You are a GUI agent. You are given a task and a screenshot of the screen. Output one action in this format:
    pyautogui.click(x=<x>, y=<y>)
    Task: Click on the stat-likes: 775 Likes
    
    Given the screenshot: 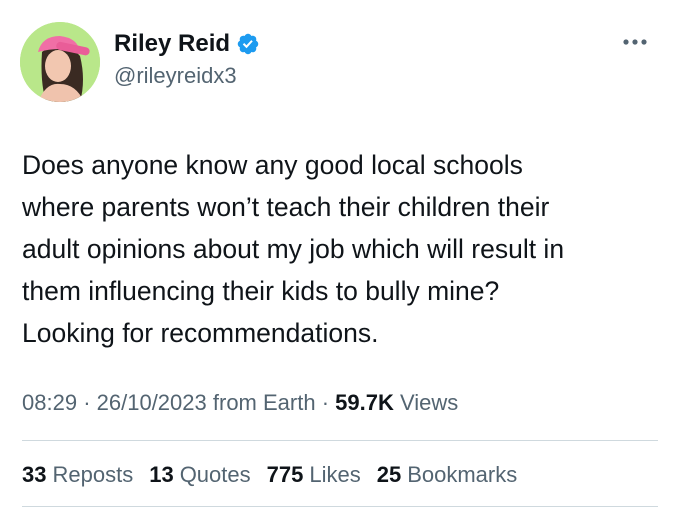 What is the action you would take?
    pyautogui.click(x=314, y=475)
    